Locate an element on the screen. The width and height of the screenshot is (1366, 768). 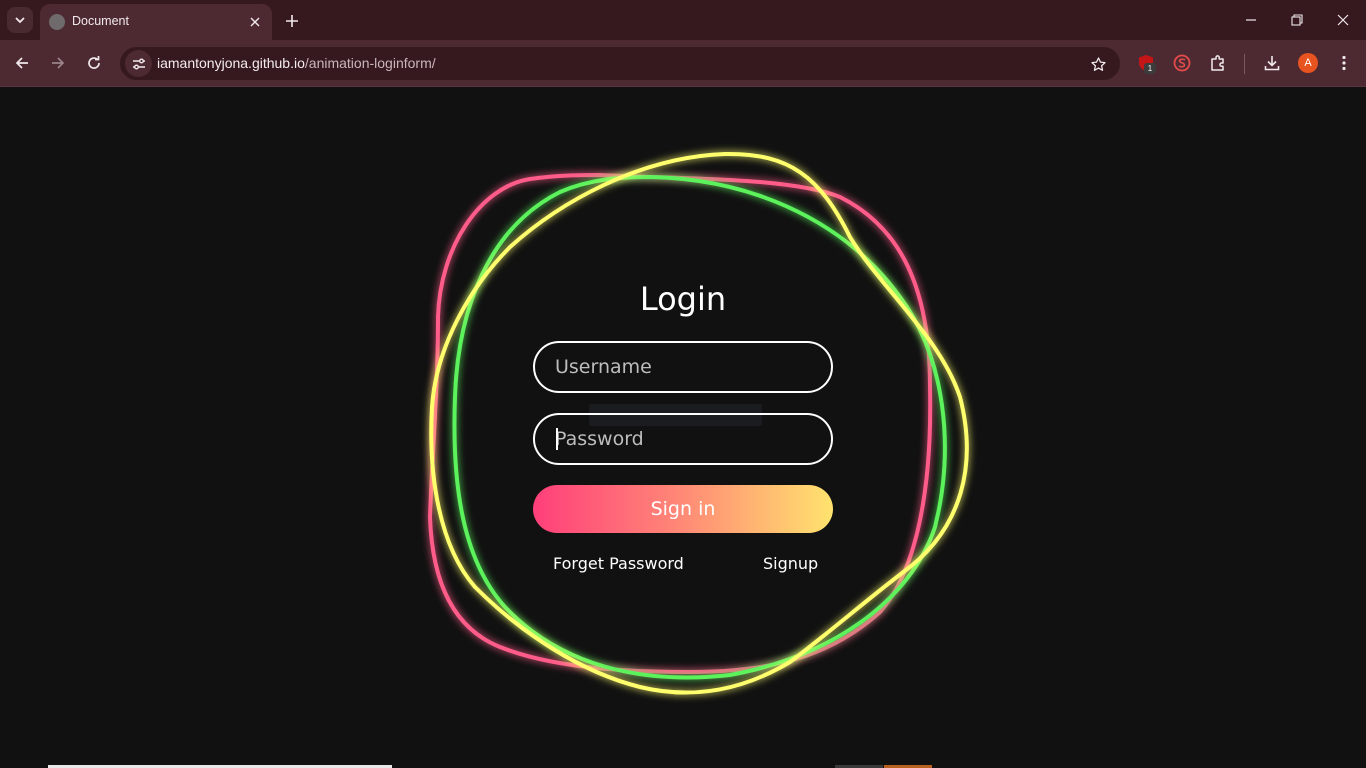
tab-search-button is located at coordinates (20, 20).